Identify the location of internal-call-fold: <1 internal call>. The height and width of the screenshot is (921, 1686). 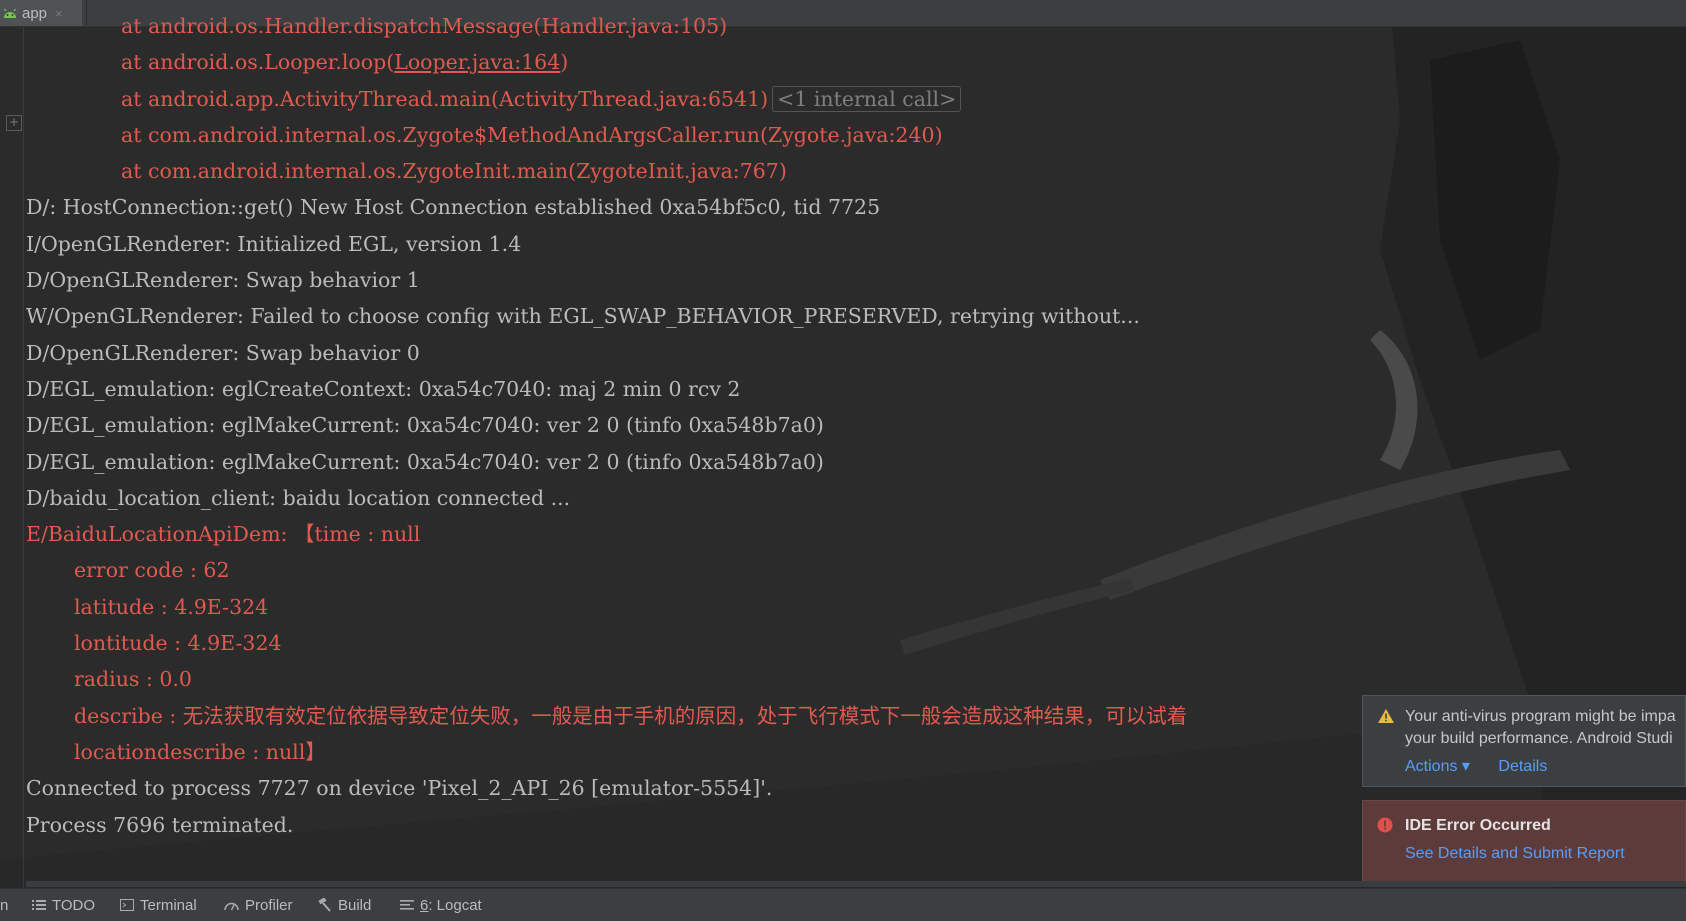
(867, 98).